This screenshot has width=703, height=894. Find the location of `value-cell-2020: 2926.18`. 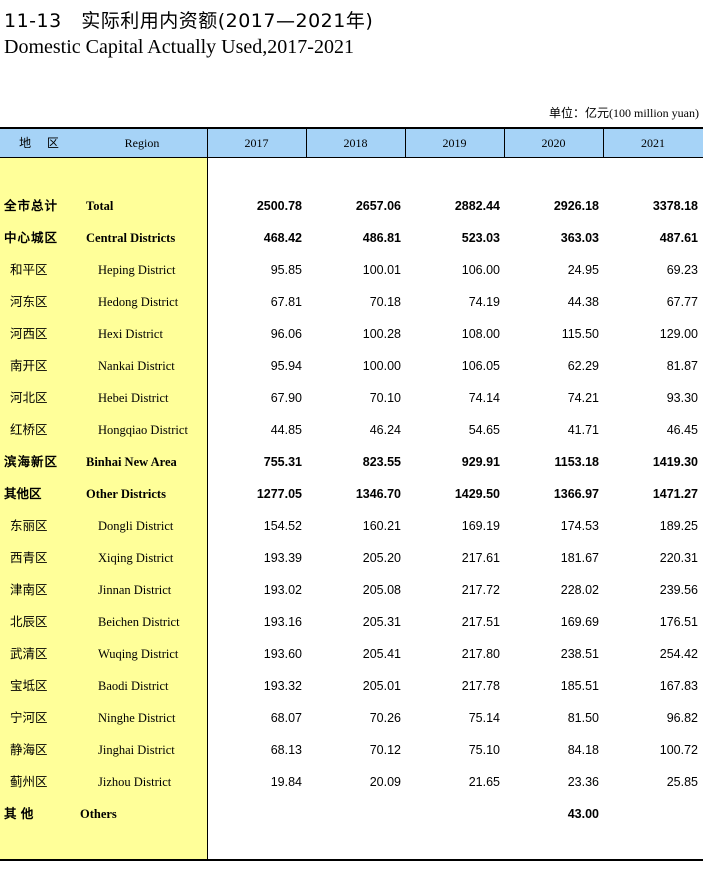

value-cell-2020: 2926.18 is located at coordinates (576, 206).